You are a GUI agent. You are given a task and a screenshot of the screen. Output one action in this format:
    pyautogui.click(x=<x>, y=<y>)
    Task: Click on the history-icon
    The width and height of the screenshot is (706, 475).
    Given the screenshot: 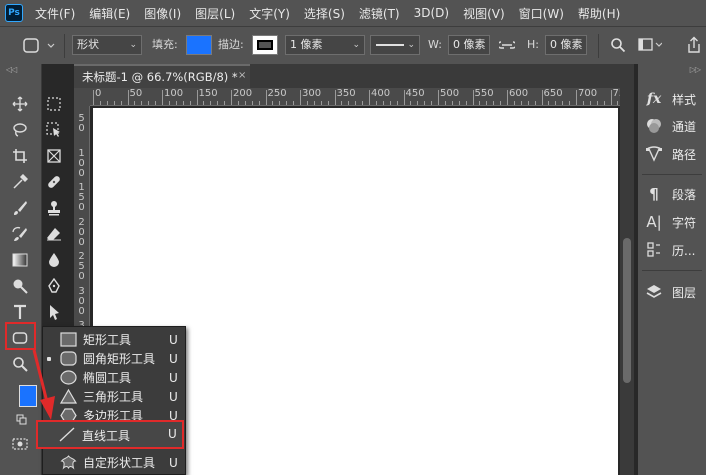 What is the action you would take?
    pyautogui.click(x=654, y=250)
    